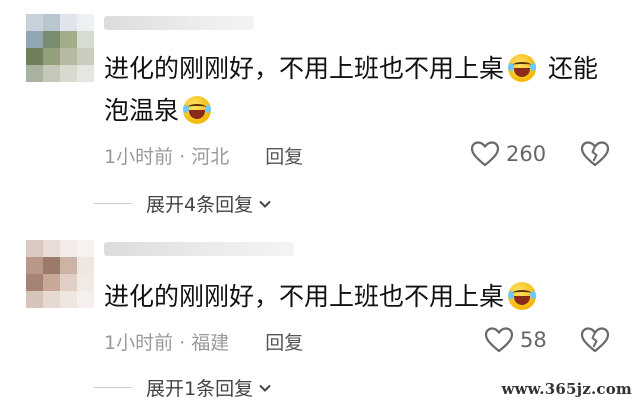  I want to click on like-count: 260, so click(526, 154).